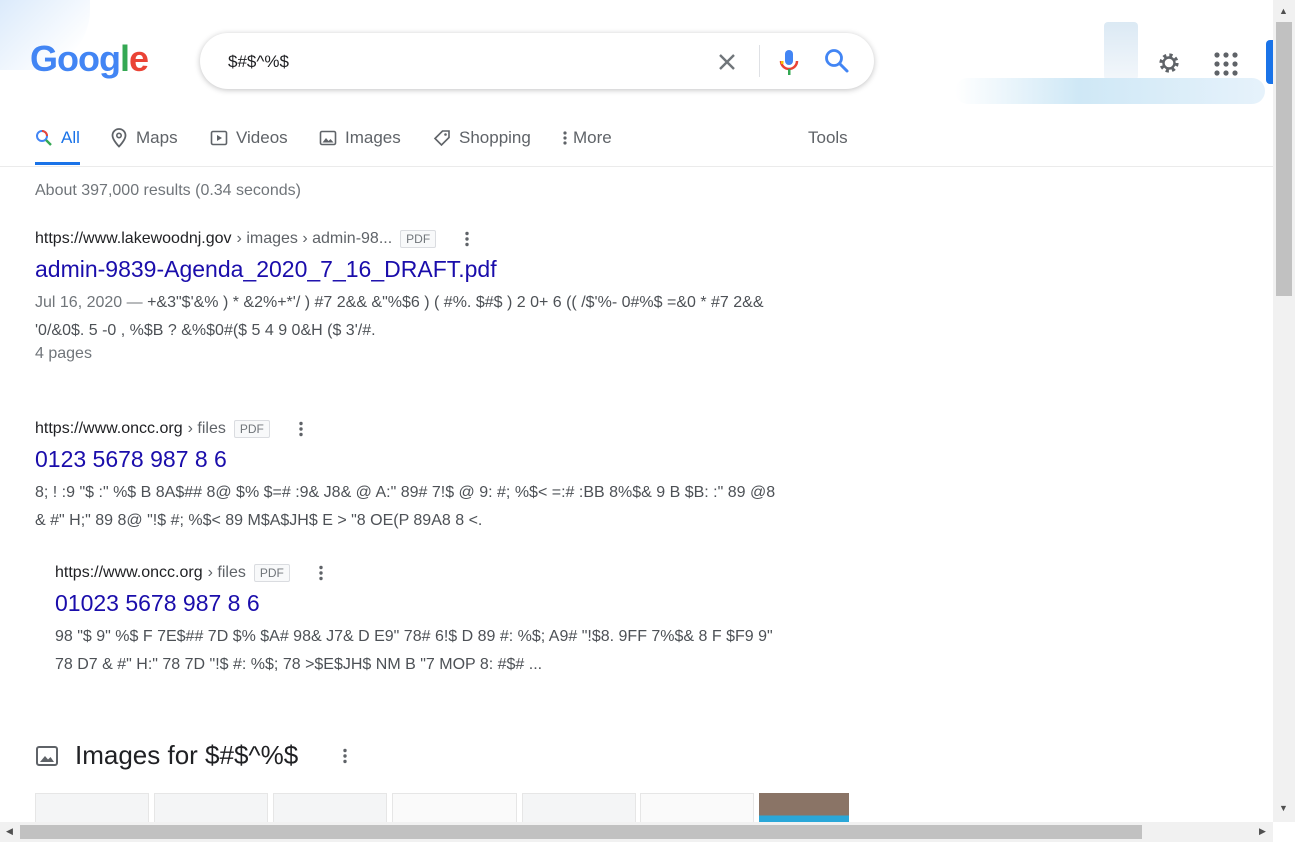 Image resolution: width=1295 pixels, height=842 pixels. I want to click on tab-label: Shopping, so click(495, 137).